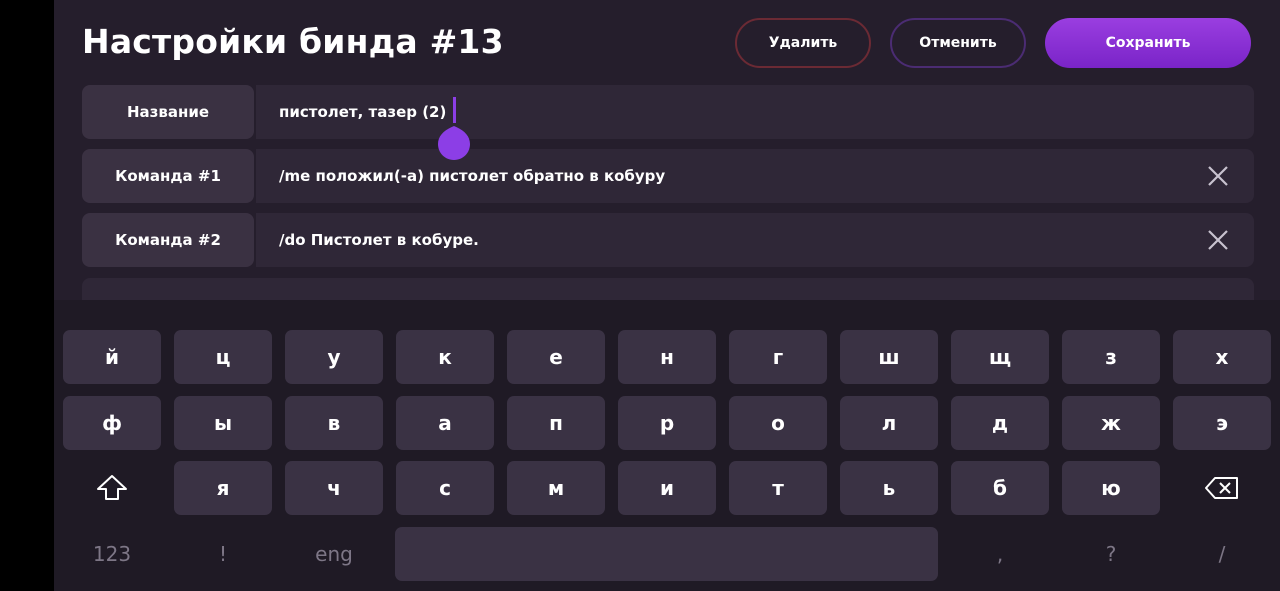  Describe the element at coordinates (1222, 423) in the screenshot. I see `key: э` at that location.